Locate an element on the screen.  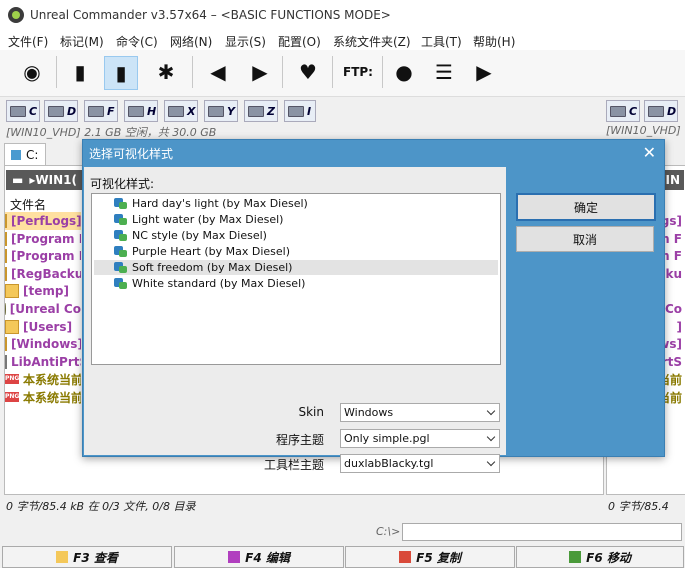
menu-configuration: 配置(O) is located at coordinates (299, 41).